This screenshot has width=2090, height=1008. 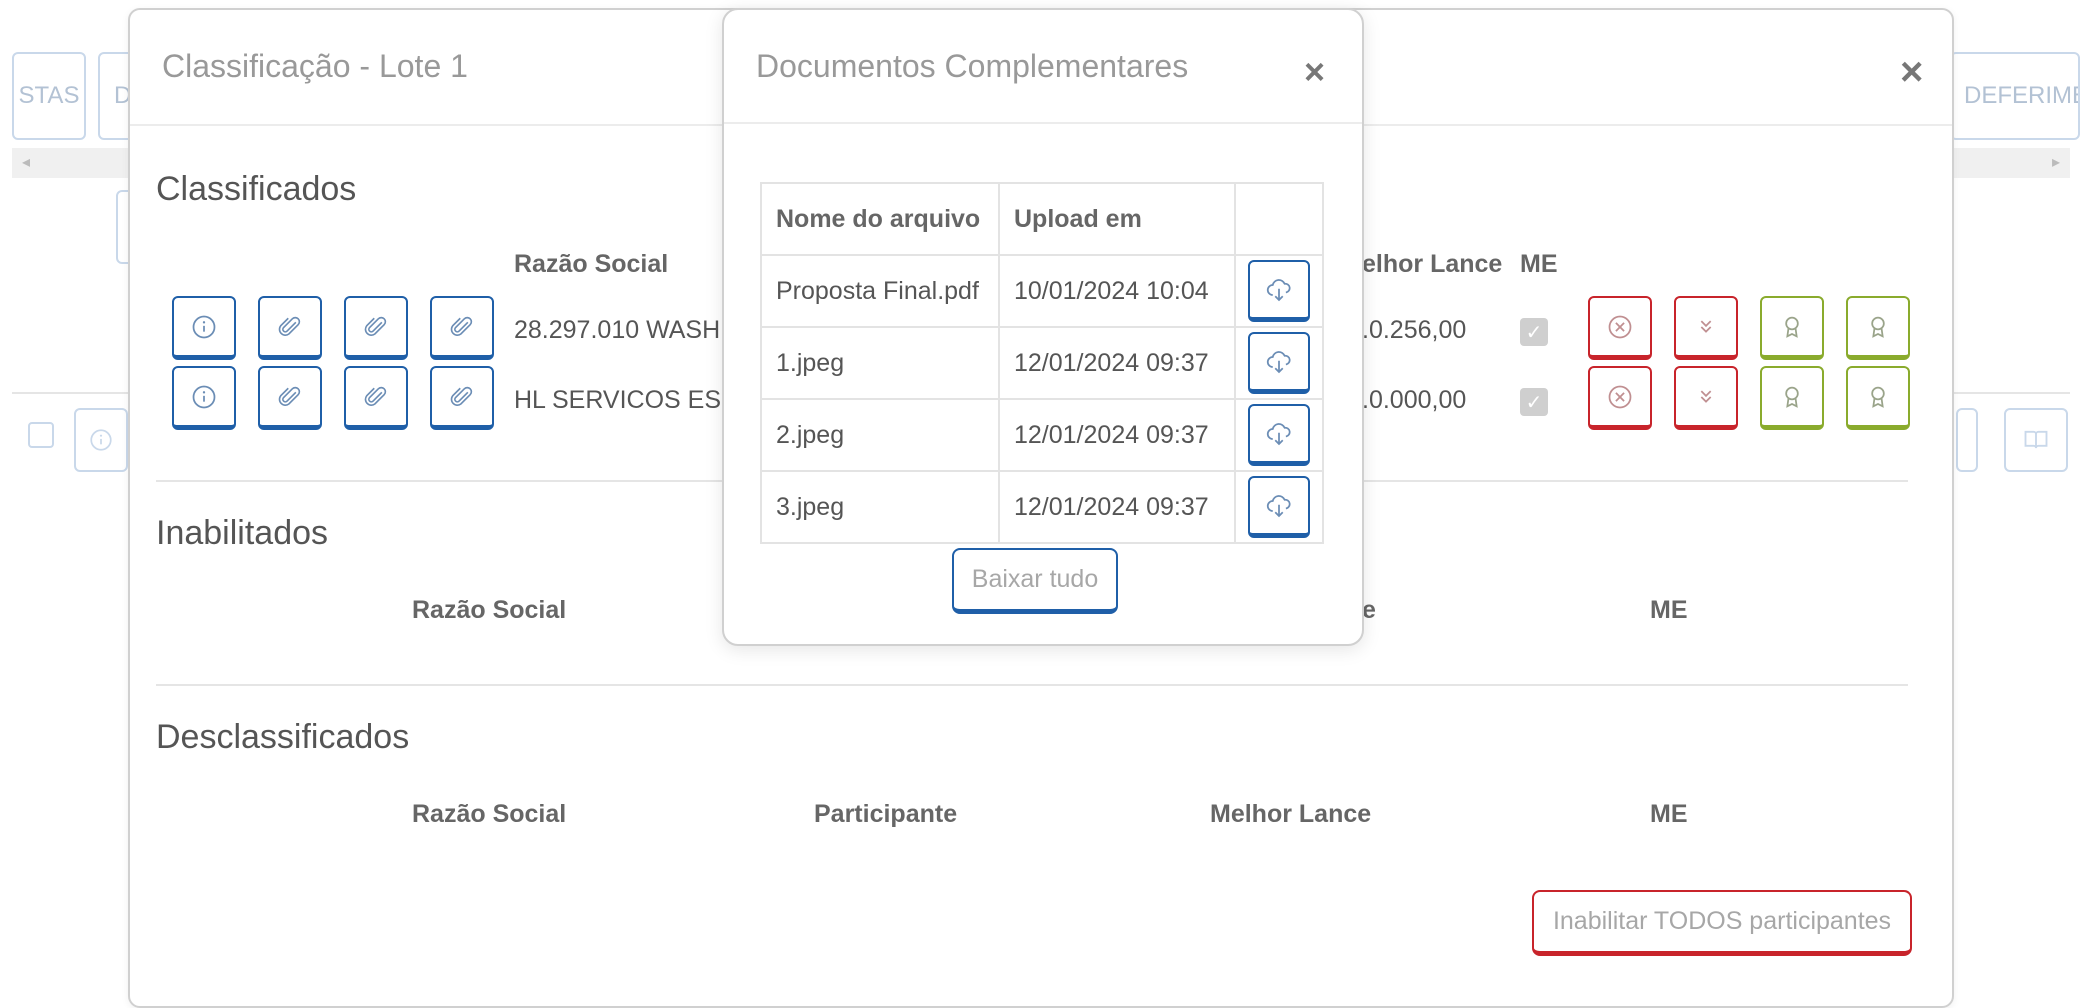 What do you see at coordinates (1035, 581) in the screenshot?
I see `download-all-button: Baixar tudo` at bounding box center [1035, 581].